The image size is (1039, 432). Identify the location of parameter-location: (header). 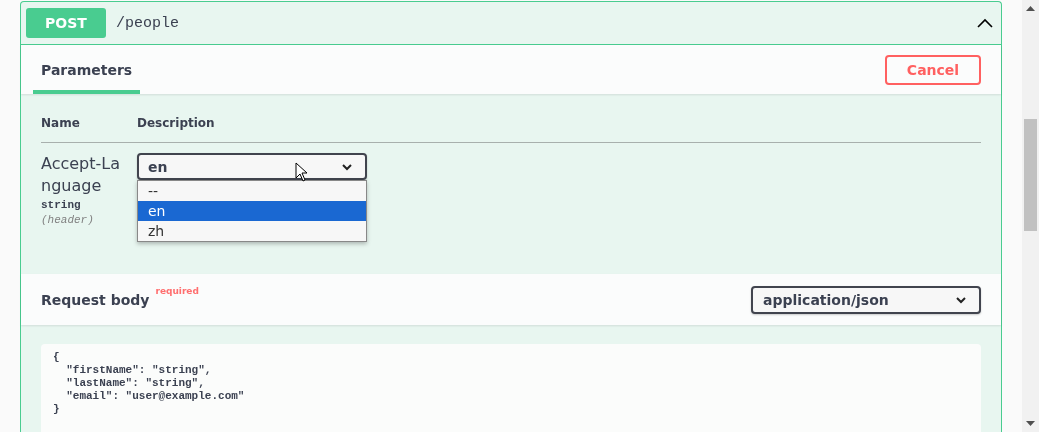
(68, 220).